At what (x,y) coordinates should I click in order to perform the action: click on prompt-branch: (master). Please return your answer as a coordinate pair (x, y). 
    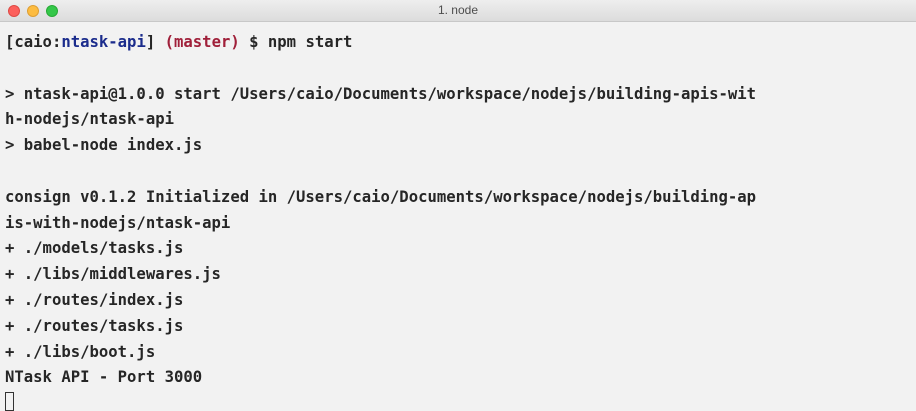
    Looking at the image, I should click on (202, 42).